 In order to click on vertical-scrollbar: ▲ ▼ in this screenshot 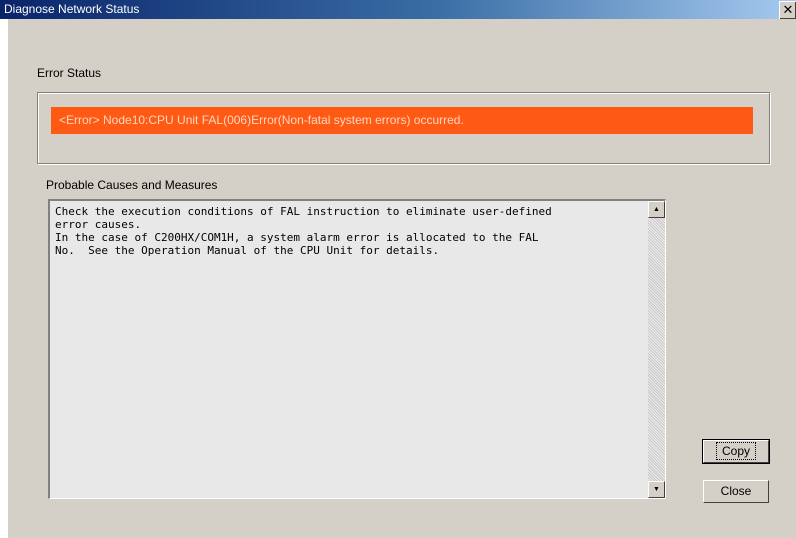, I will do `click(656, 349)`.